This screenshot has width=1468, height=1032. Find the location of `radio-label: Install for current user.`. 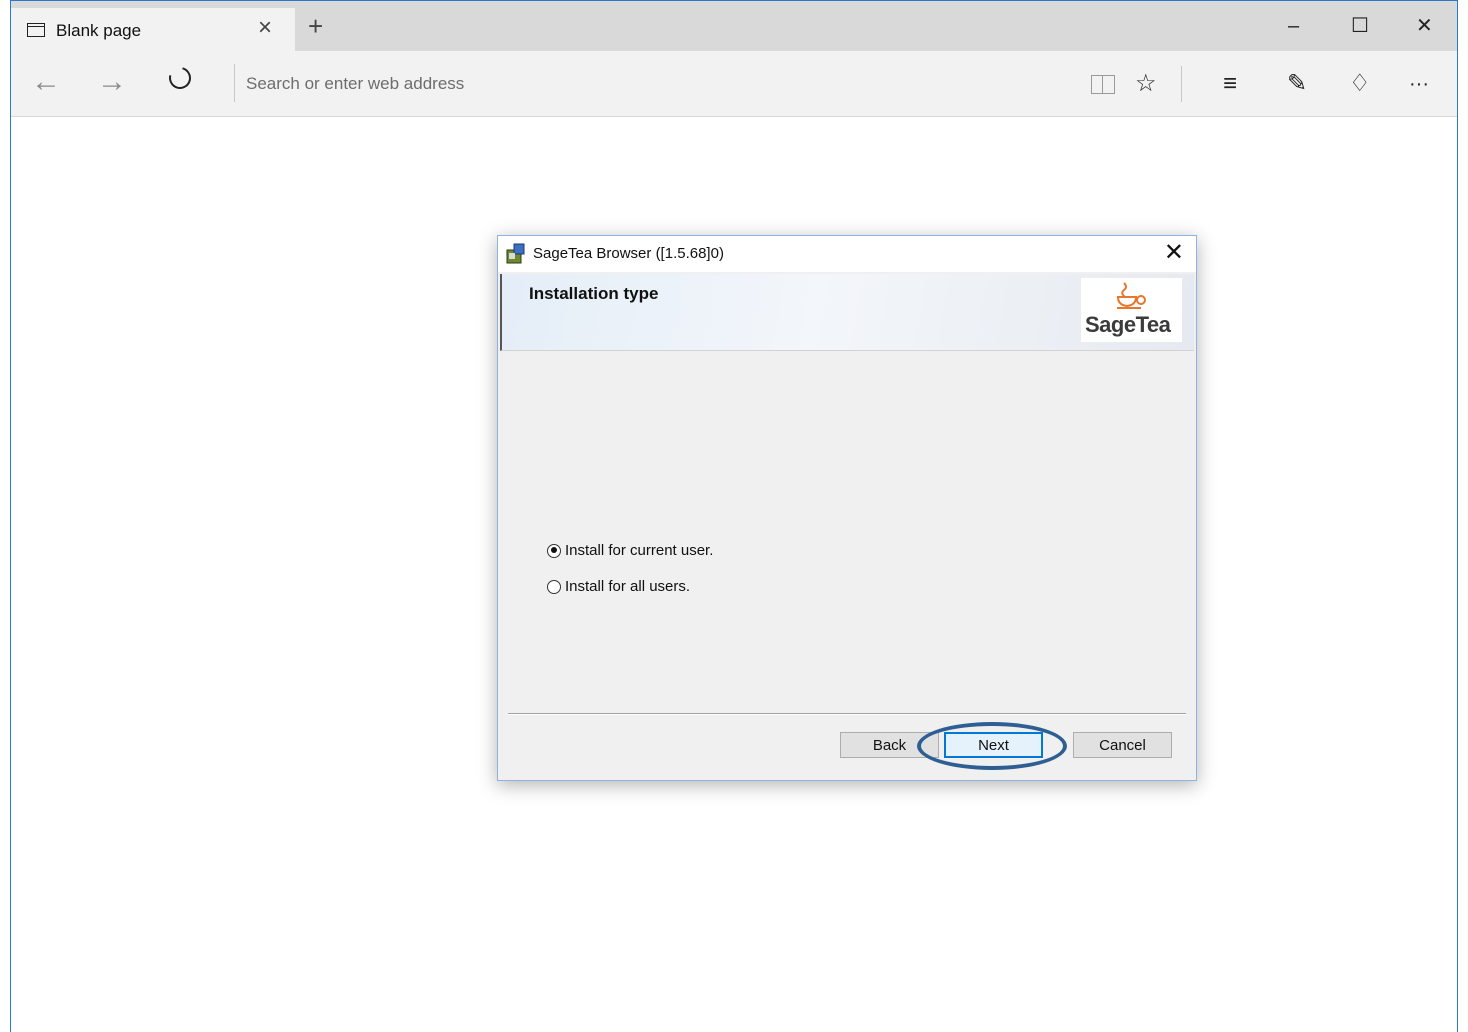

radio-label: Install for current user. is located at coordinates (639, 550).